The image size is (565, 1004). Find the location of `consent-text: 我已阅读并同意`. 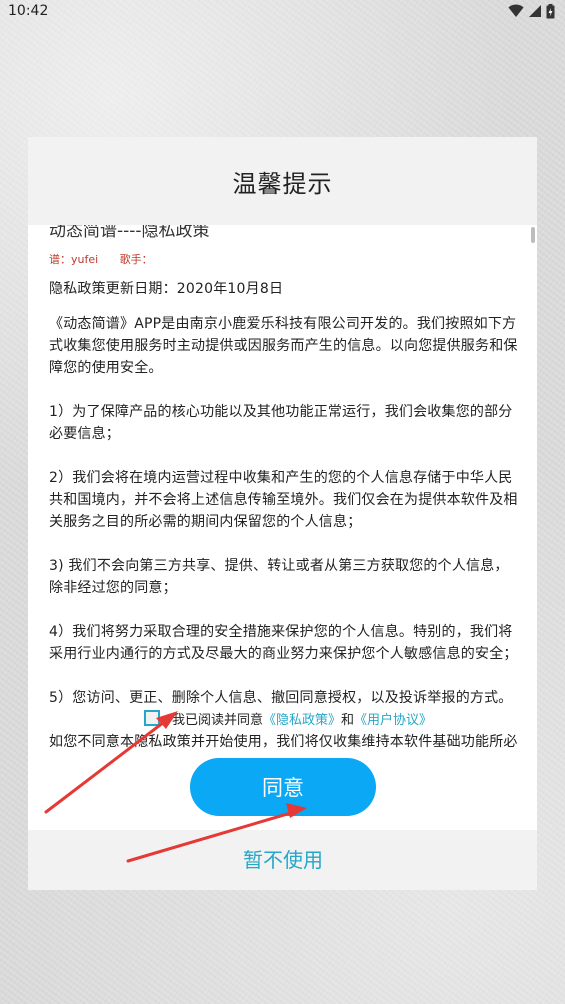

consent-text: 我已阅读并同意 is located at coordinates (218, 720).